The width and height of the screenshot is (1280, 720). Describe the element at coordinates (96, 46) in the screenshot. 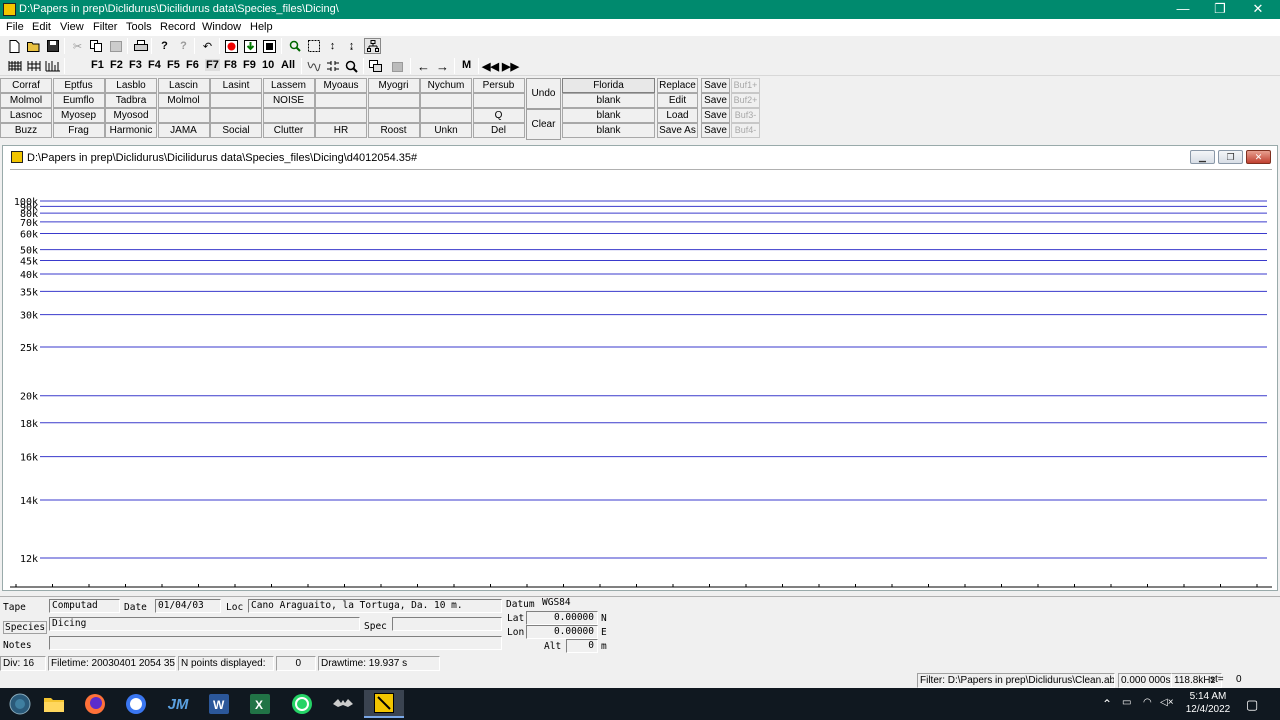

I see `copy-icon` at that location.